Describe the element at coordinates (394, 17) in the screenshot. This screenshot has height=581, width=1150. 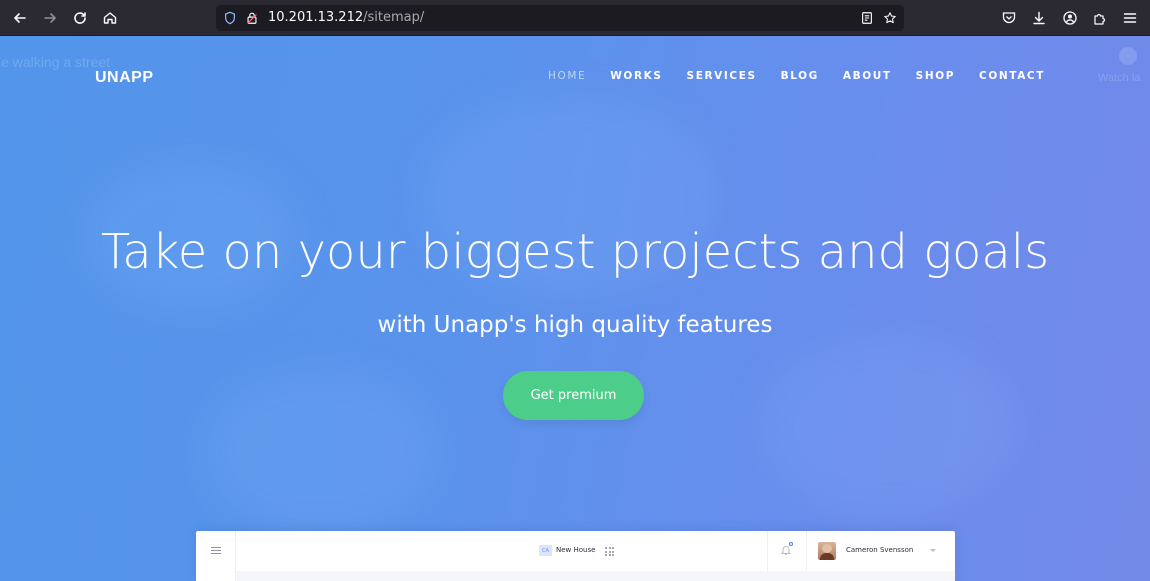
I see `url-path: /sitemap/` at that location.